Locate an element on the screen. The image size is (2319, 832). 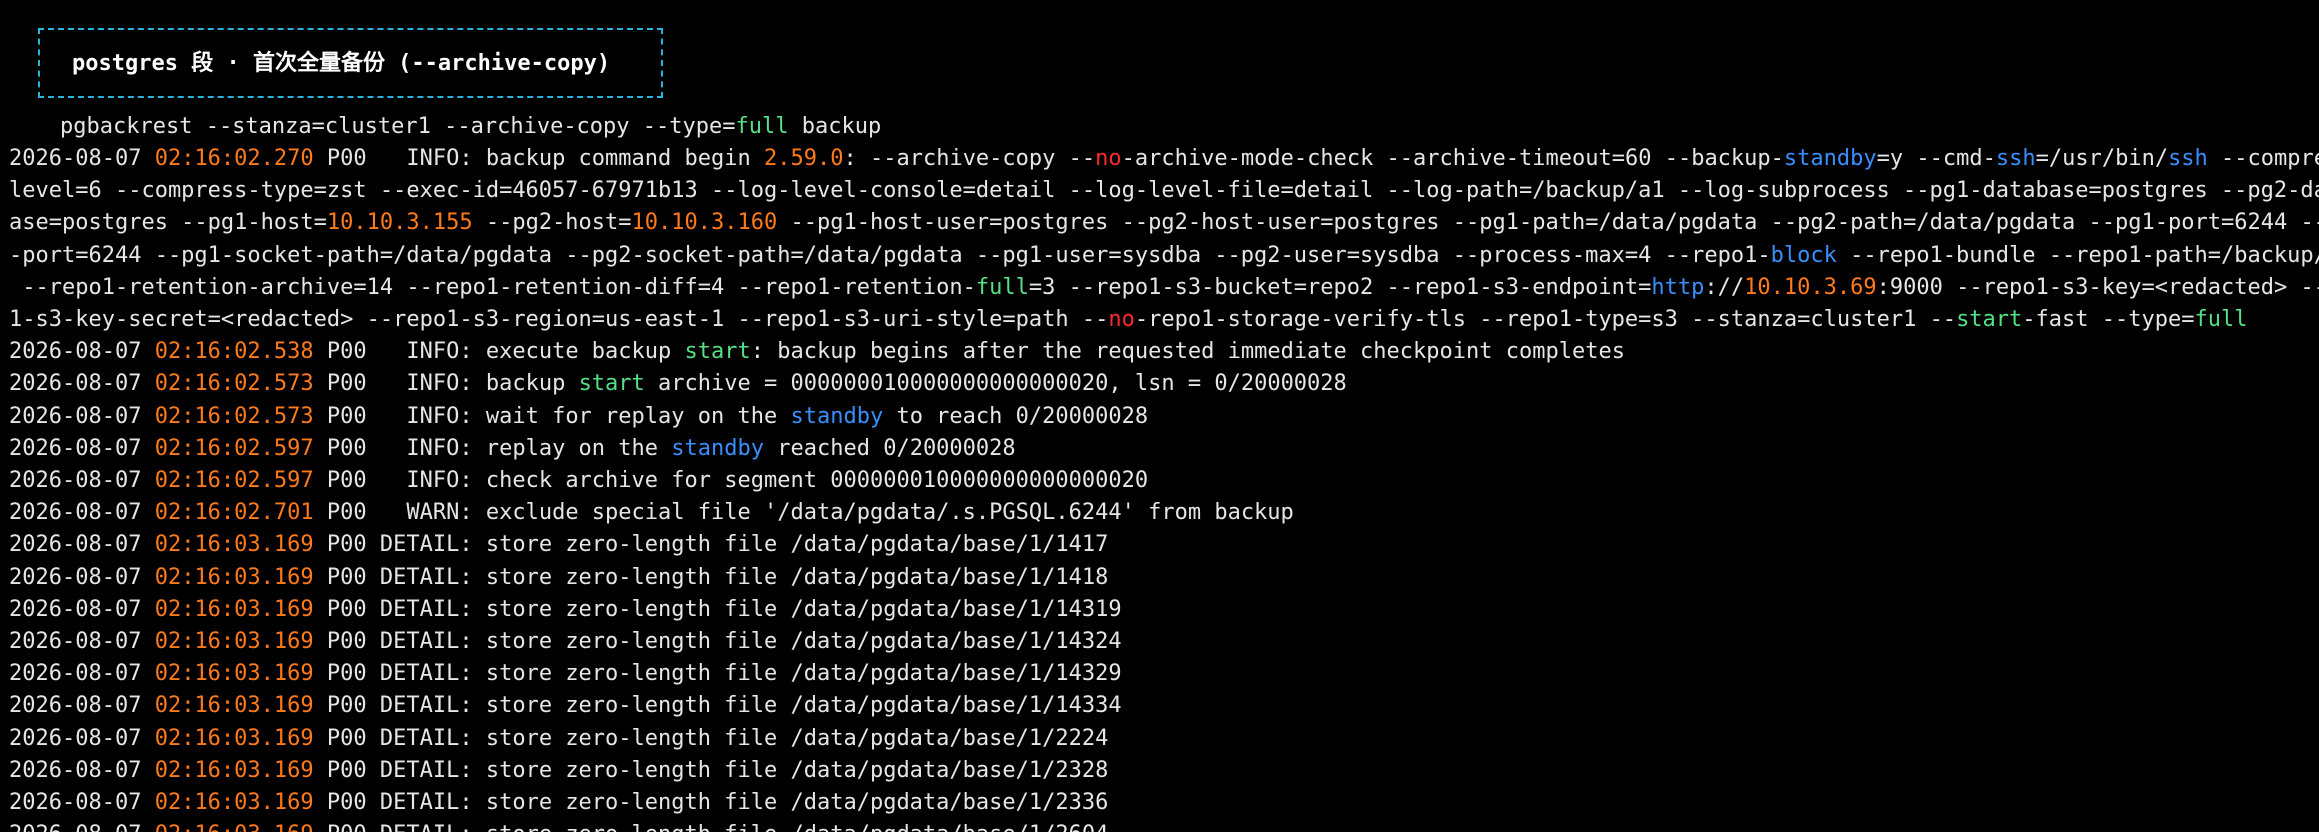
command-suffix: backup is located at coordinates (835, 126).